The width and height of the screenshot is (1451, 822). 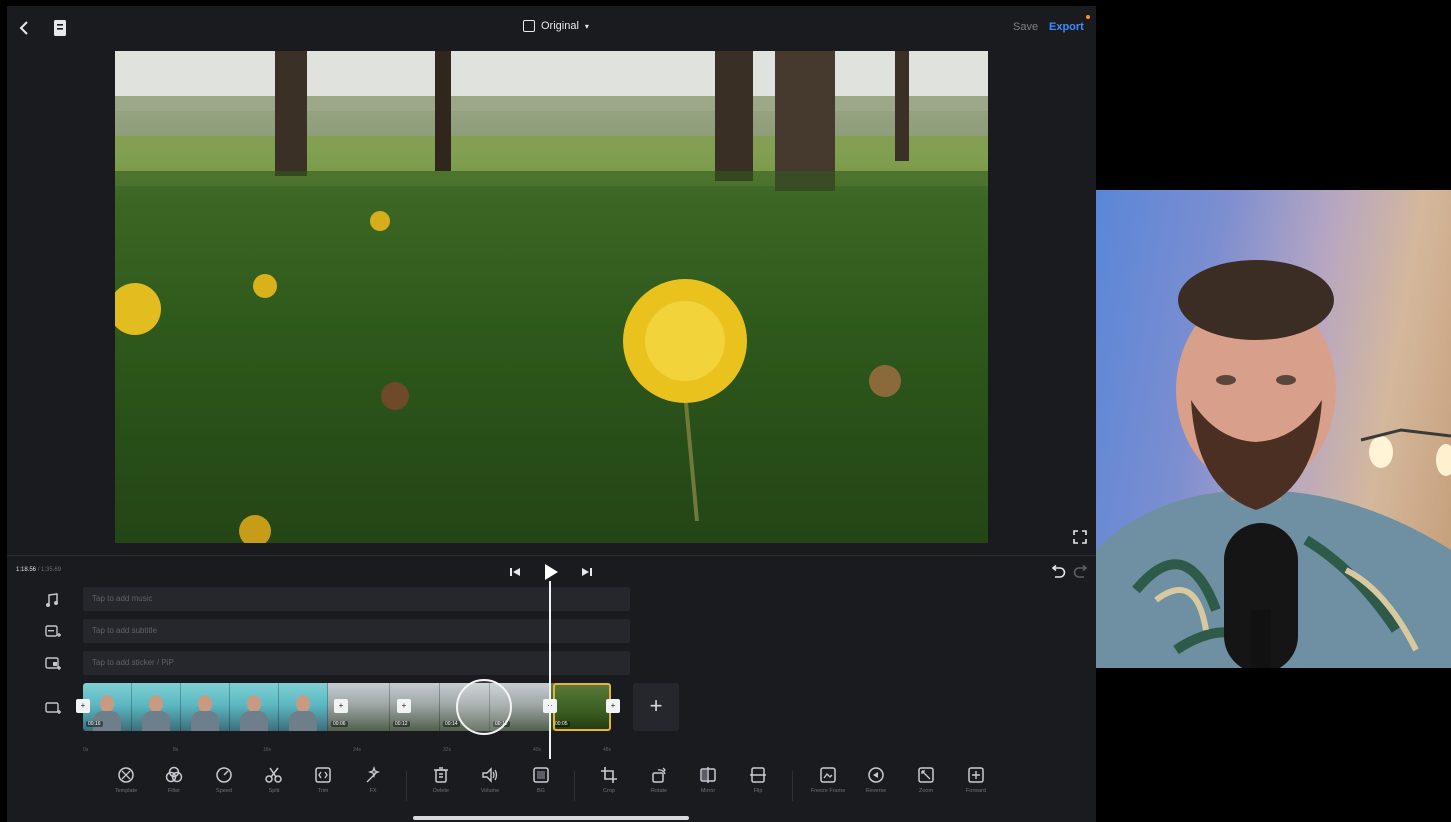 What do you see at coordinates (25, 28) in the screenshot?
I see `back-arrow-icon` at bounding box center [25, 28].